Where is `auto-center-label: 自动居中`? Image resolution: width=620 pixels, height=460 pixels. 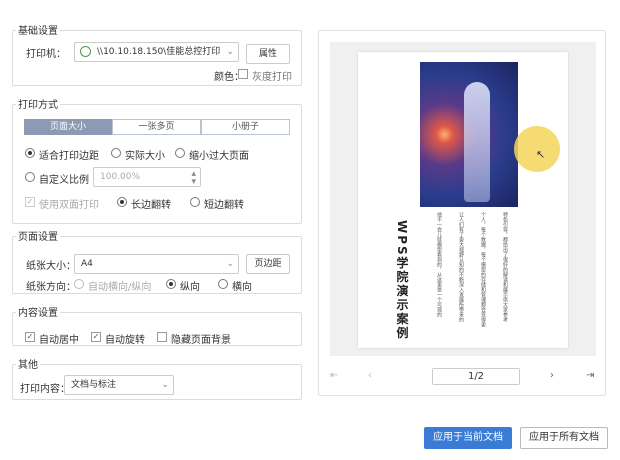 auto-center-label: 自动居中 is located at coordinates (59, 340).